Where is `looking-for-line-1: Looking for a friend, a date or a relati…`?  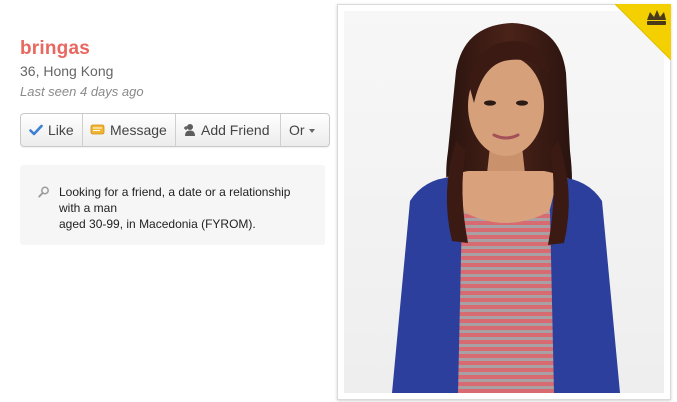 looking-for-line-1: Looking for a friend, a date or a relati… is located at coordinates (175, 192).